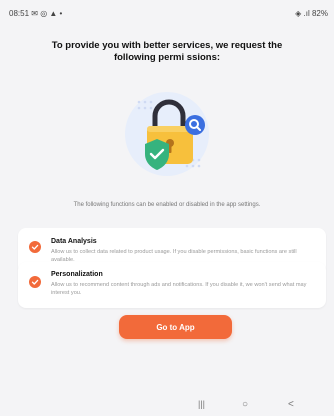 This screenshot has width=334, height=416. I want to click on recent-apps-button: |||, so click(201, 404).